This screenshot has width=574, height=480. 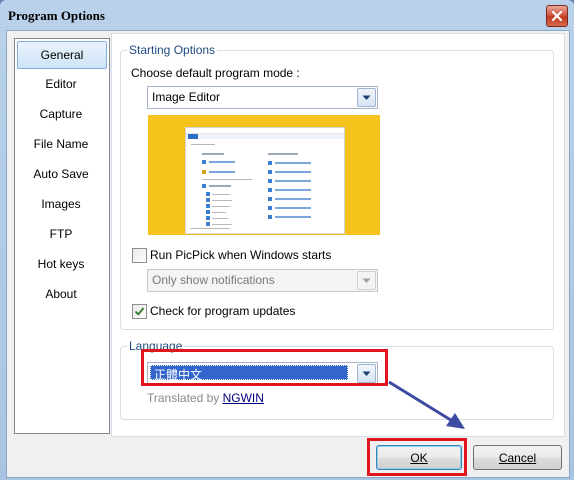 What do you see at coordinates (61, 144) in the screenshot?
I see `sidebar-item-file-name: File Name` at bounding box center [61, 144].